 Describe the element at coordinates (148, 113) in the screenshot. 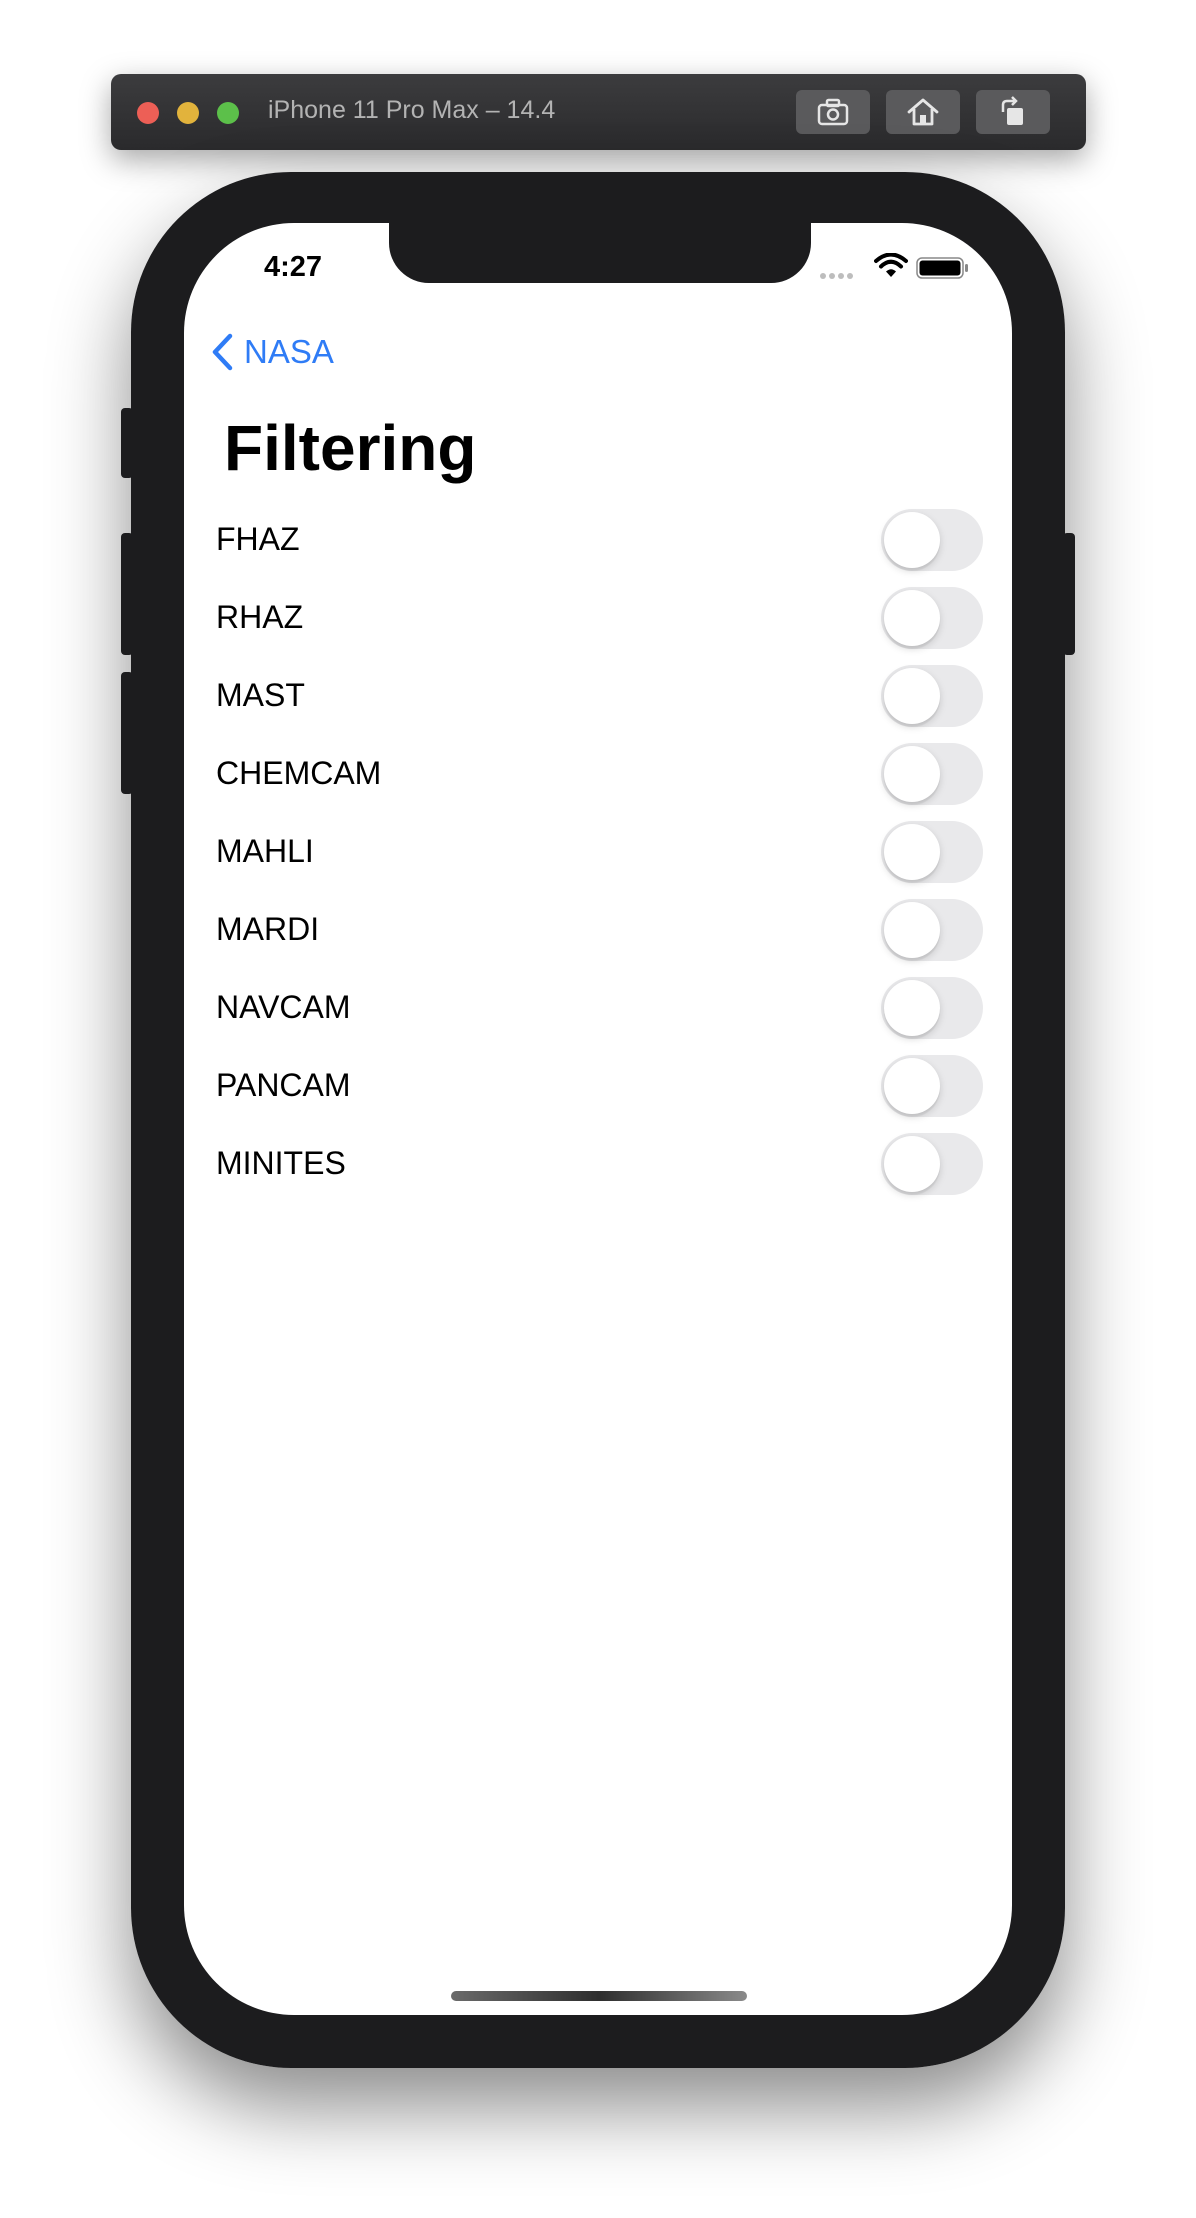

I see `close-window-button` at that location.